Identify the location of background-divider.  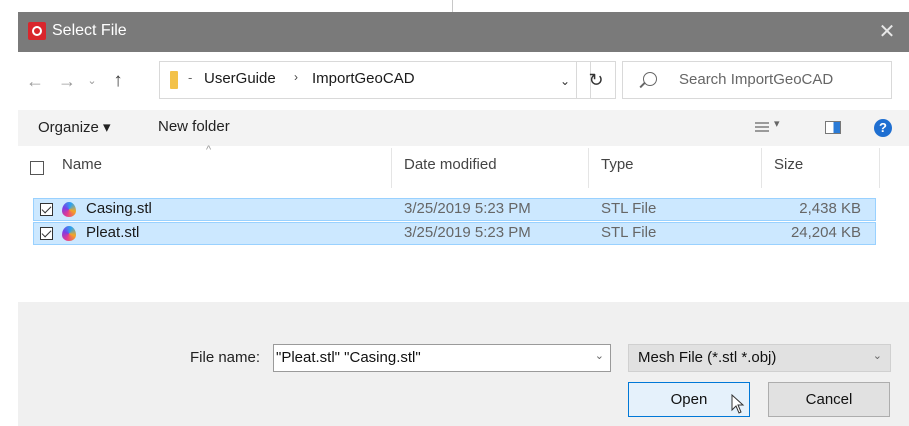
(452, 6).